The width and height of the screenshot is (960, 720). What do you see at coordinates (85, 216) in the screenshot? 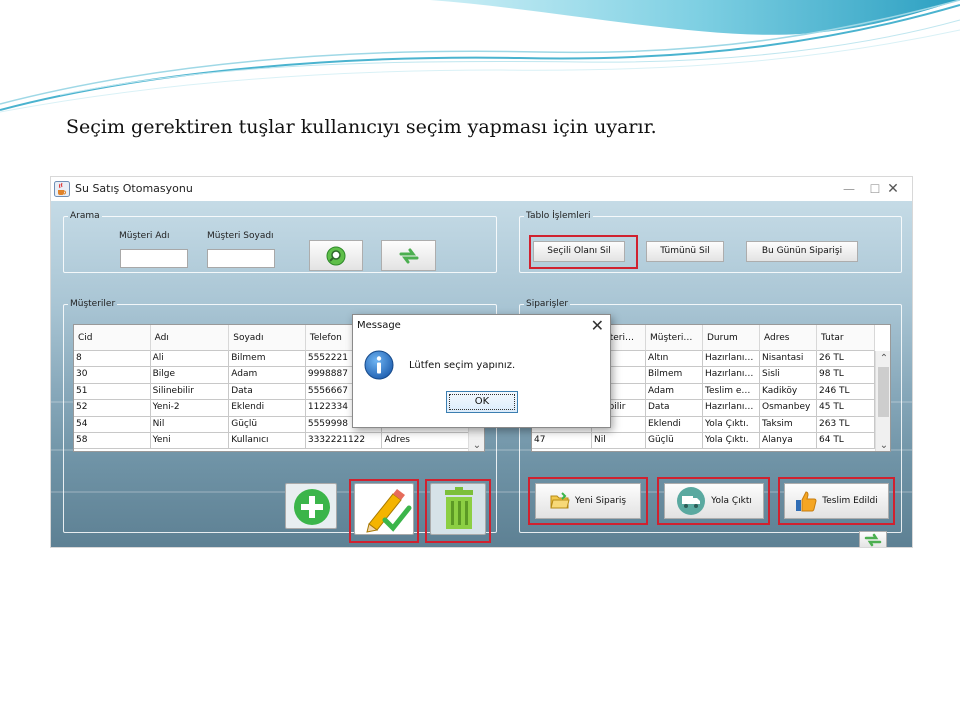
I see `search-legend: Arama` at bounding box center [85, 216].